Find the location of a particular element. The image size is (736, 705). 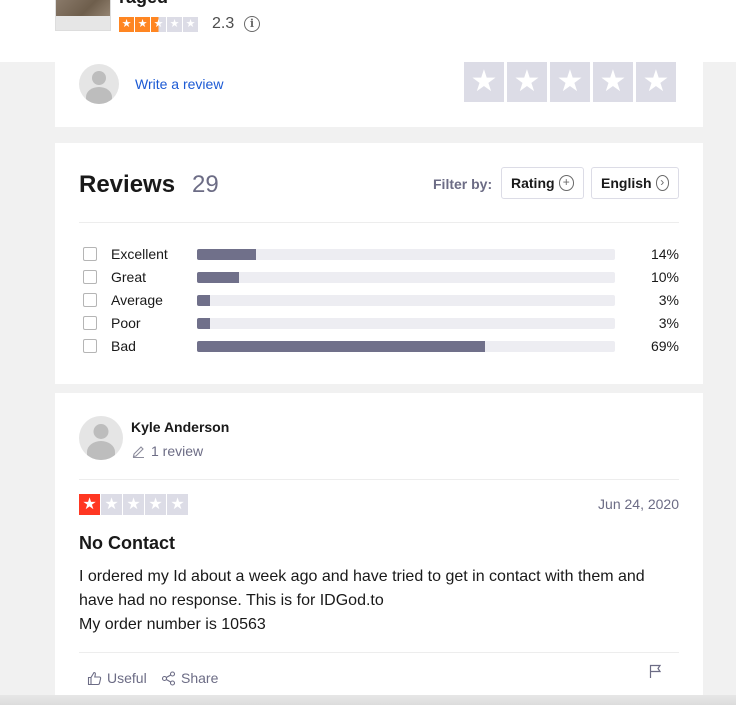

plus-circle-icon: + is located at coordinates (566, 183).